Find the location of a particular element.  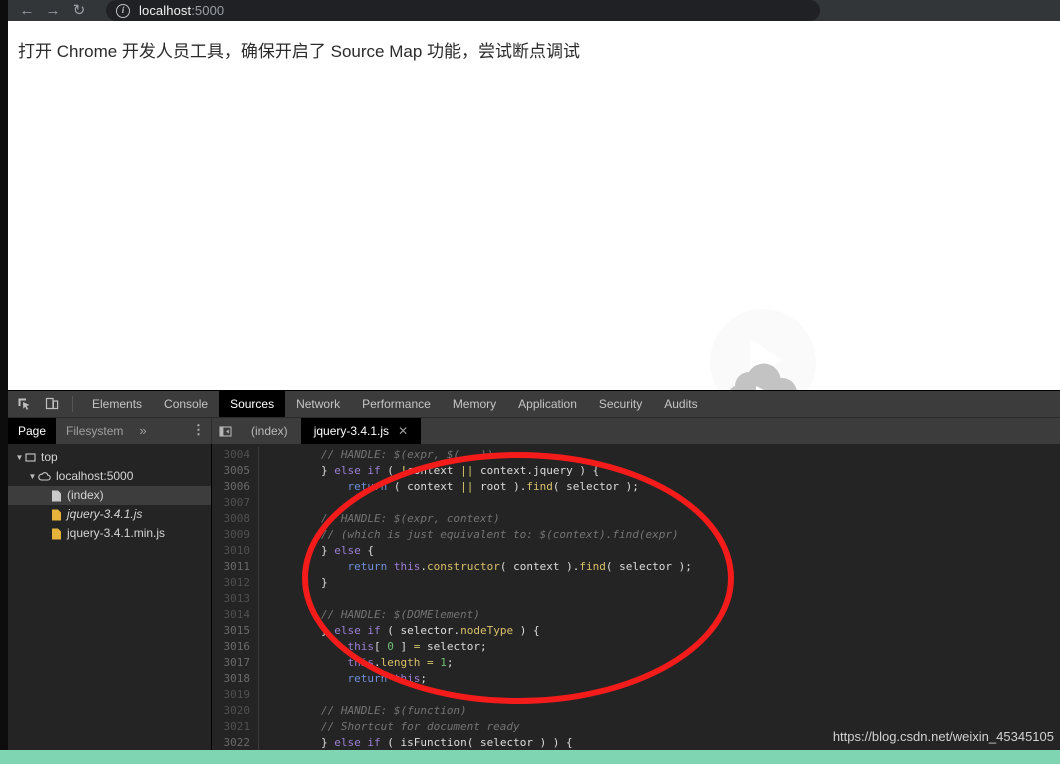

code-text: return this; is located at coordinates (387, 678).